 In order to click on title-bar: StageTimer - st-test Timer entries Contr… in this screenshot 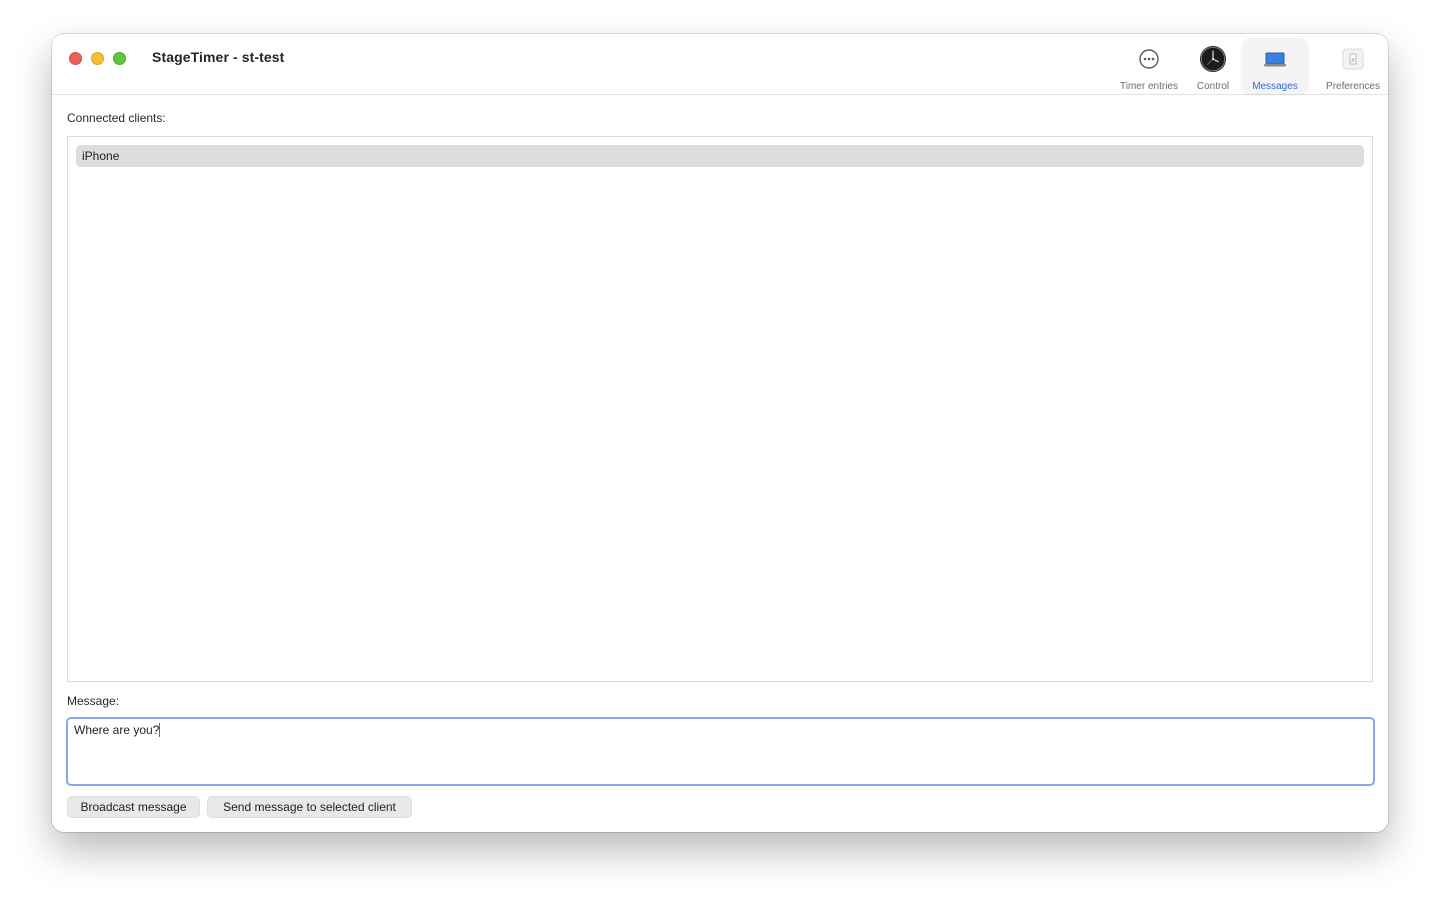, I will do `click(720, 64)`.